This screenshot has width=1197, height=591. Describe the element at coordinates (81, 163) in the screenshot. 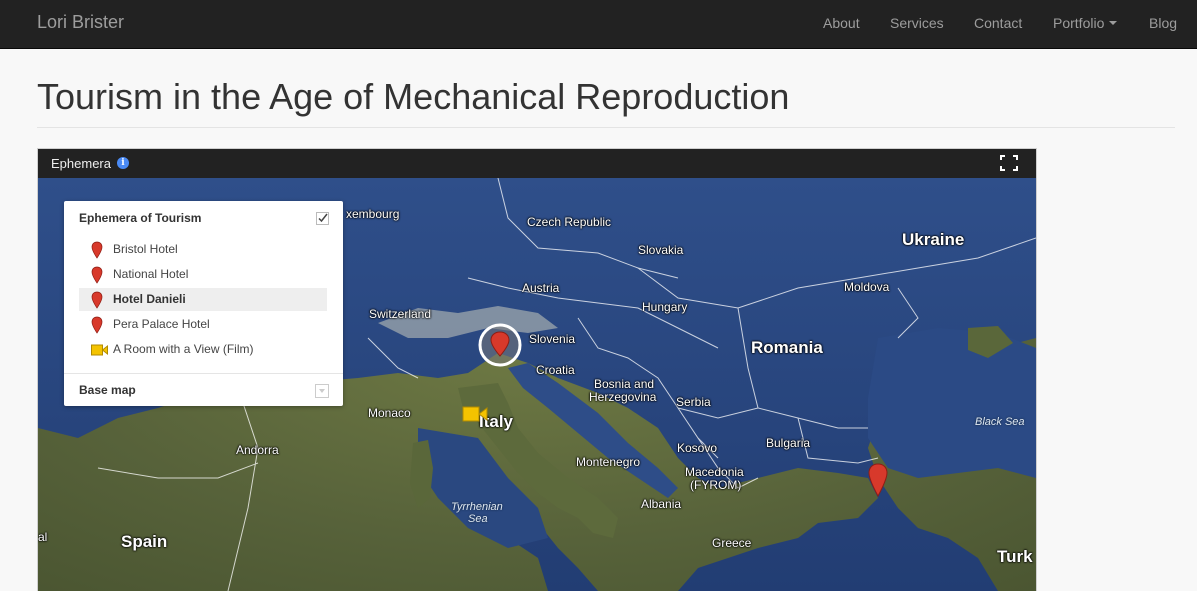

I see `map-title: Ephemera` at that location.